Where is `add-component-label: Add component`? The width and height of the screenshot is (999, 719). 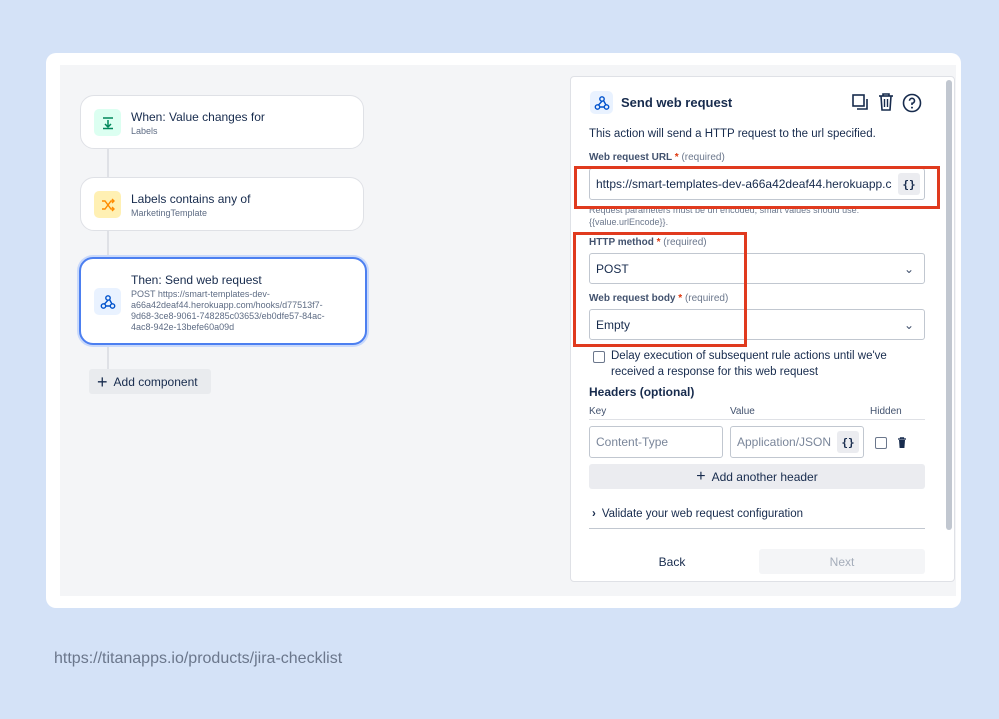 add-component-label: Add component is located at coordinates (155, 381).